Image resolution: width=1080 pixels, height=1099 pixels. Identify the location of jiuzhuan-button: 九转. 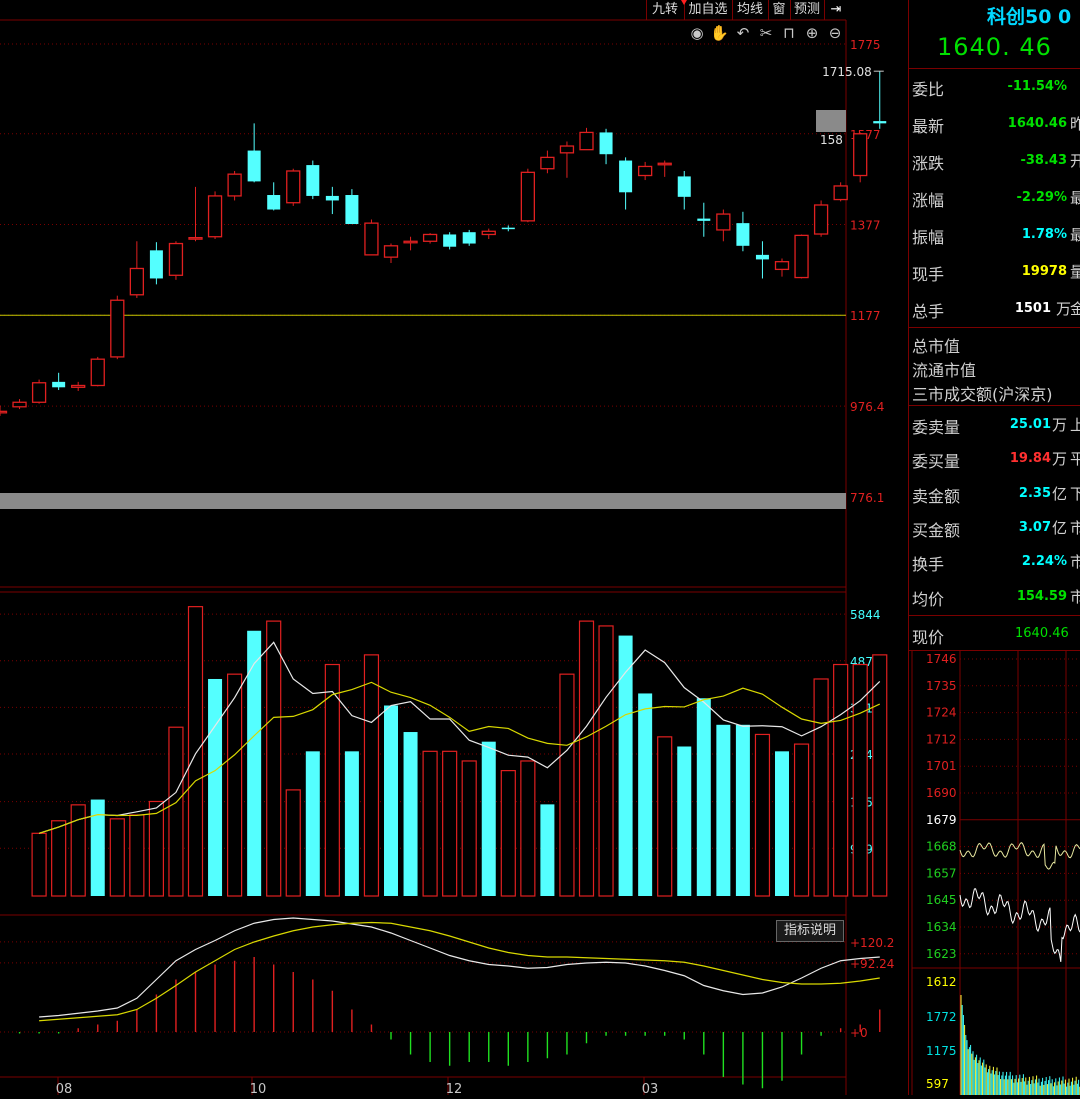
(664, 10).